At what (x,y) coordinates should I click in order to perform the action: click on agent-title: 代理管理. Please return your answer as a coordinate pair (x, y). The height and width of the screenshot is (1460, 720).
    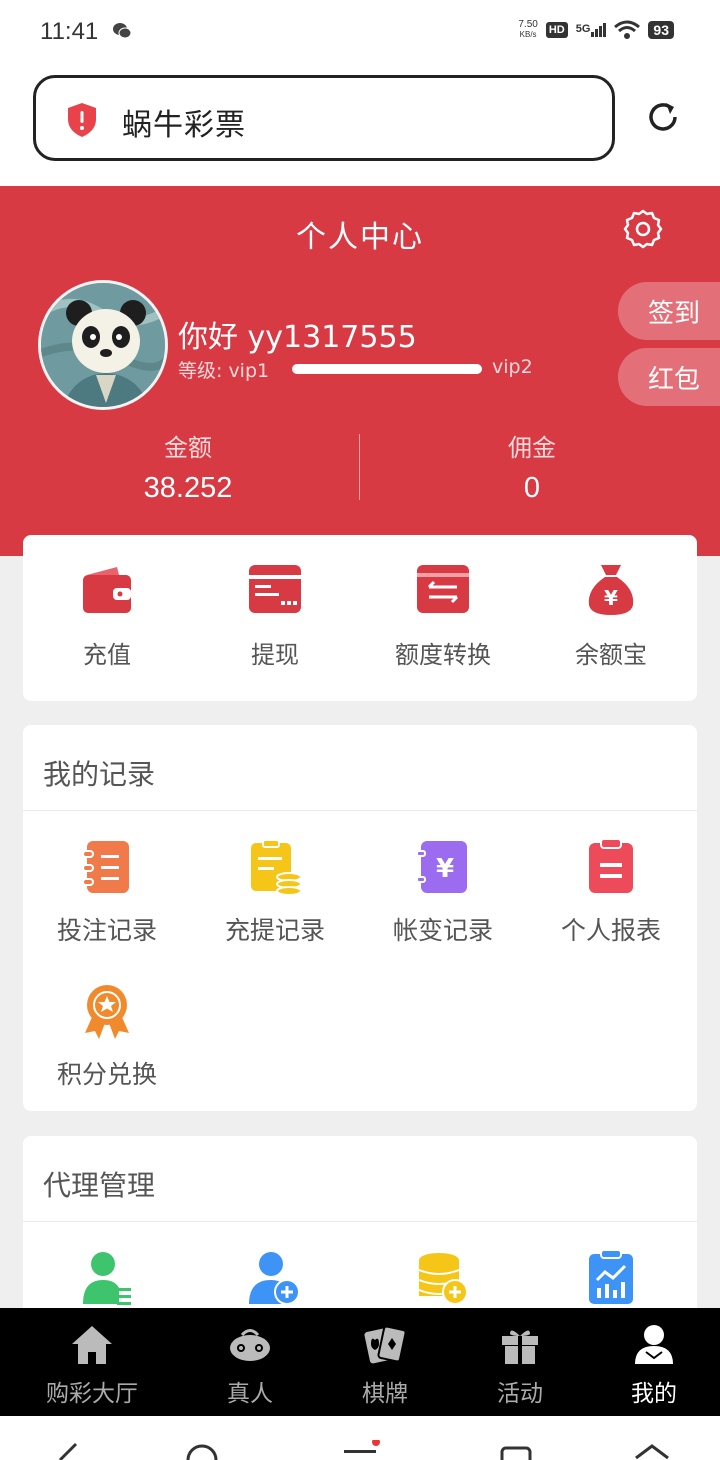
    Looking at the image, I should click on (99, 1185).